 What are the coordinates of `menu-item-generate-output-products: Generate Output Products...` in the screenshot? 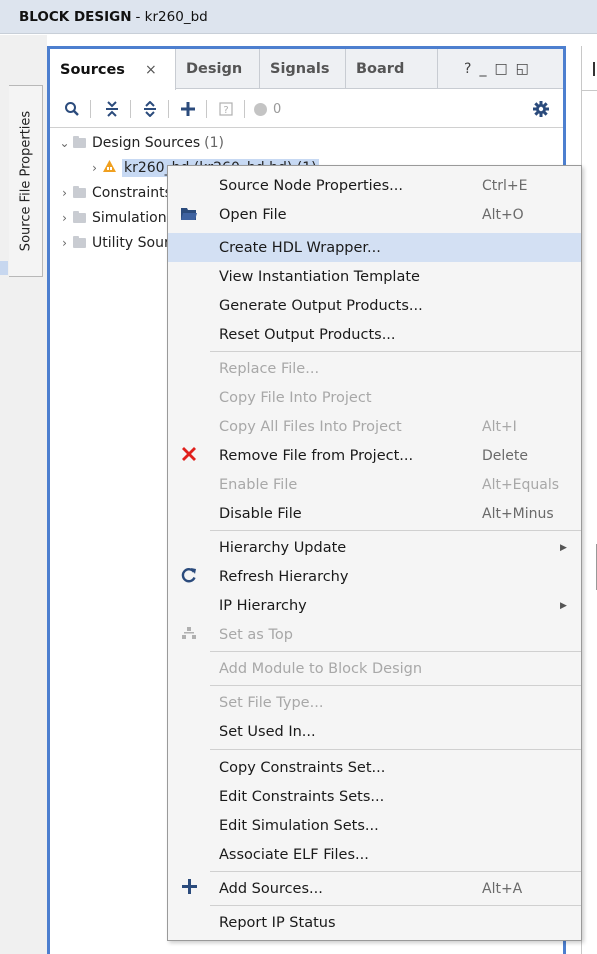 It's located at (374, 305).